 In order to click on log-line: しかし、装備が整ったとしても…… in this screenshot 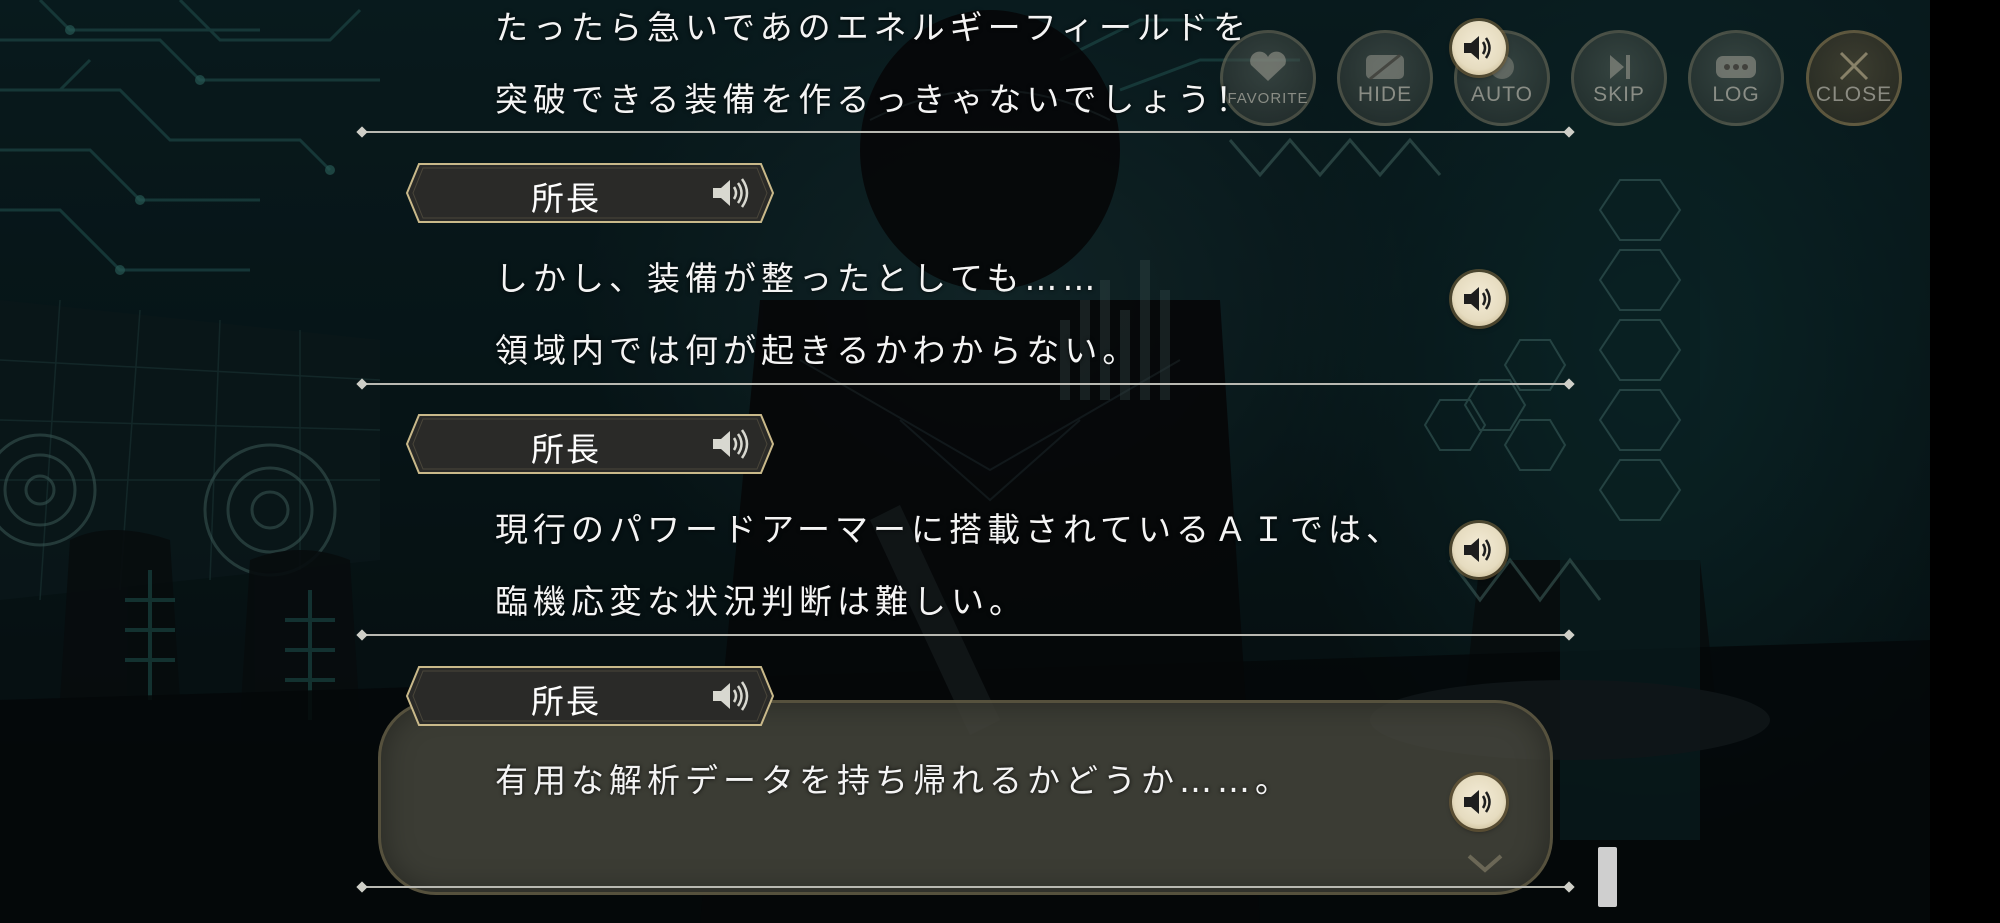, I will do `click(798, 278)`.